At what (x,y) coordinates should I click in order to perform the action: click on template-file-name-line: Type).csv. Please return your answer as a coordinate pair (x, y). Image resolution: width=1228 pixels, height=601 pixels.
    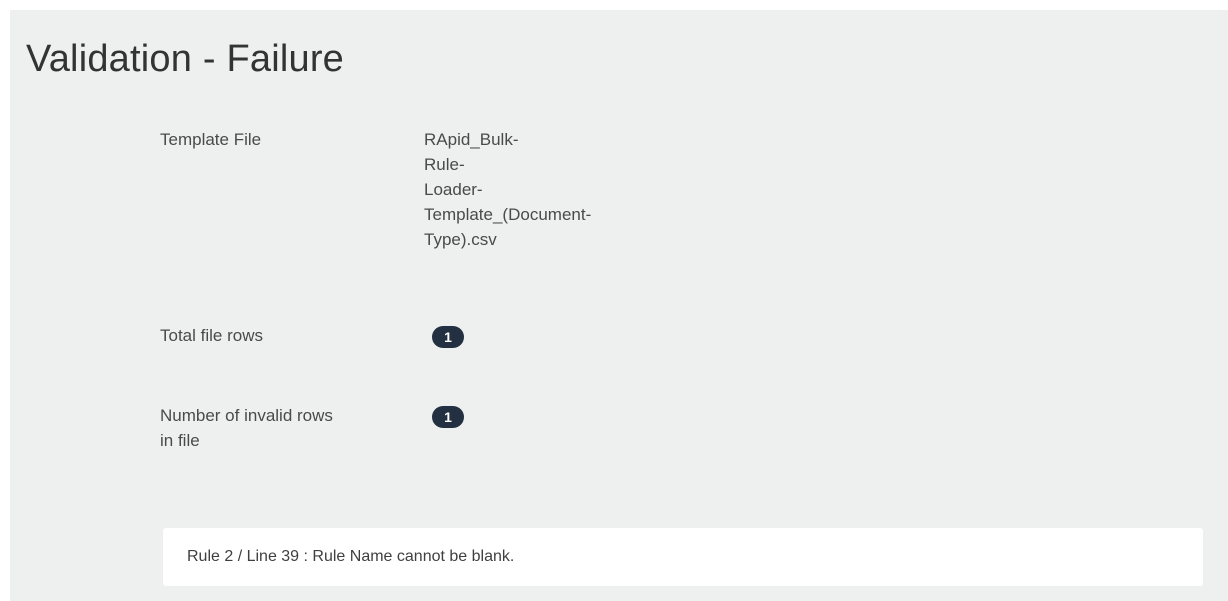
    Looking at the image, I should click on (460, 239).